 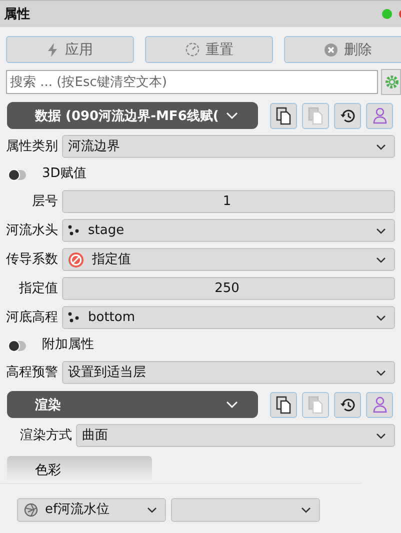 What do you see at coordinates (235, 435) in the screenshot?
I see `dropdown: 曲面` at bounding box center [235, 435].